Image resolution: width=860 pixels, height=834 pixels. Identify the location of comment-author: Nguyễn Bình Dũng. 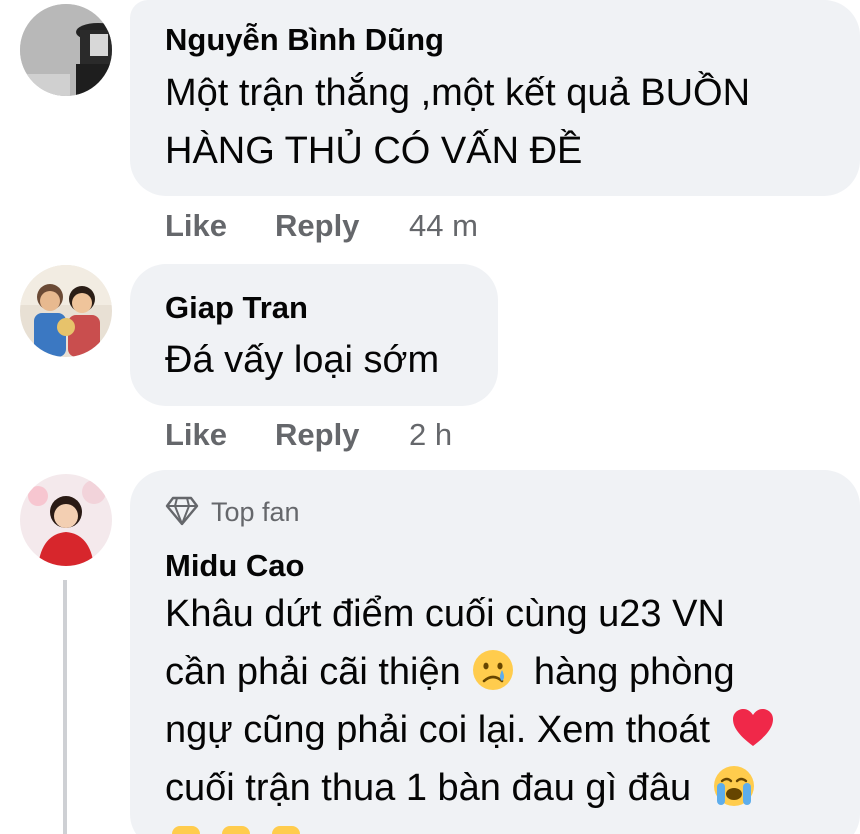
(304, 40).